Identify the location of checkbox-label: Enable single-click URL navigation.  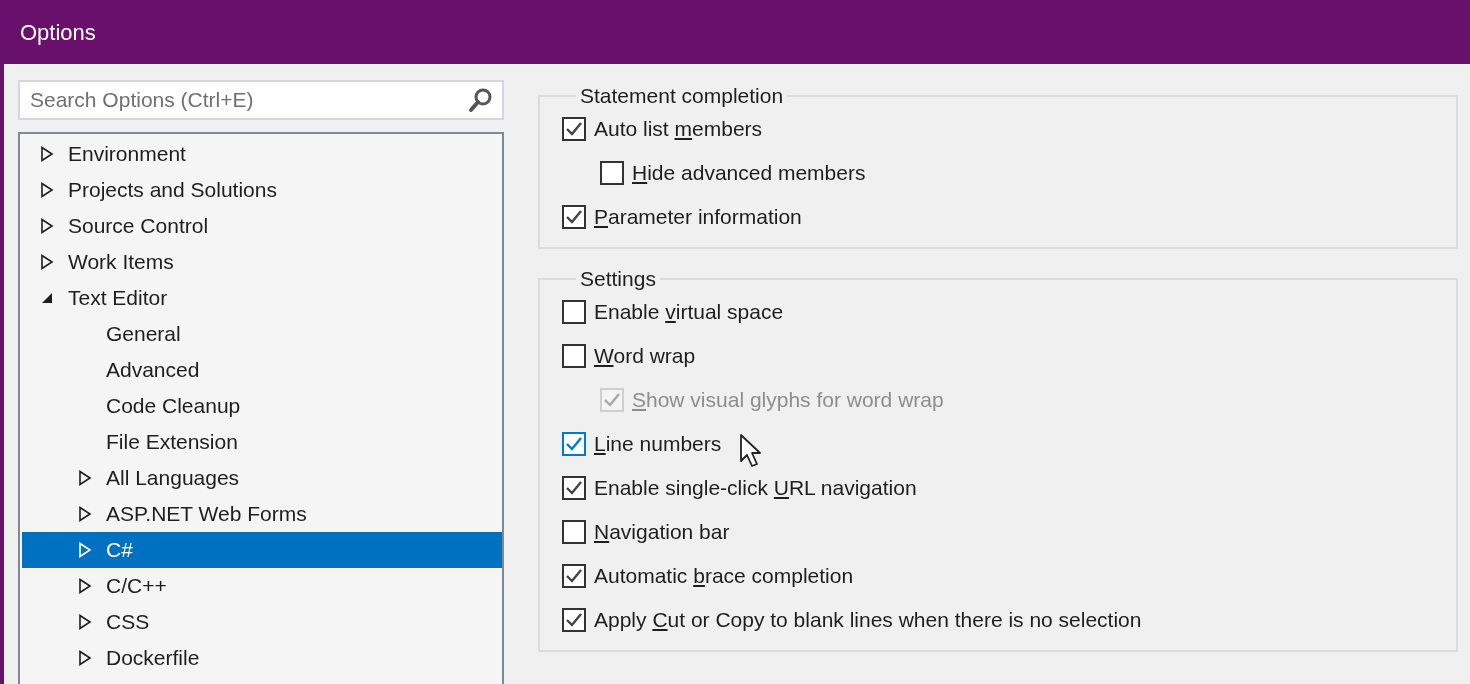
(755, 488).